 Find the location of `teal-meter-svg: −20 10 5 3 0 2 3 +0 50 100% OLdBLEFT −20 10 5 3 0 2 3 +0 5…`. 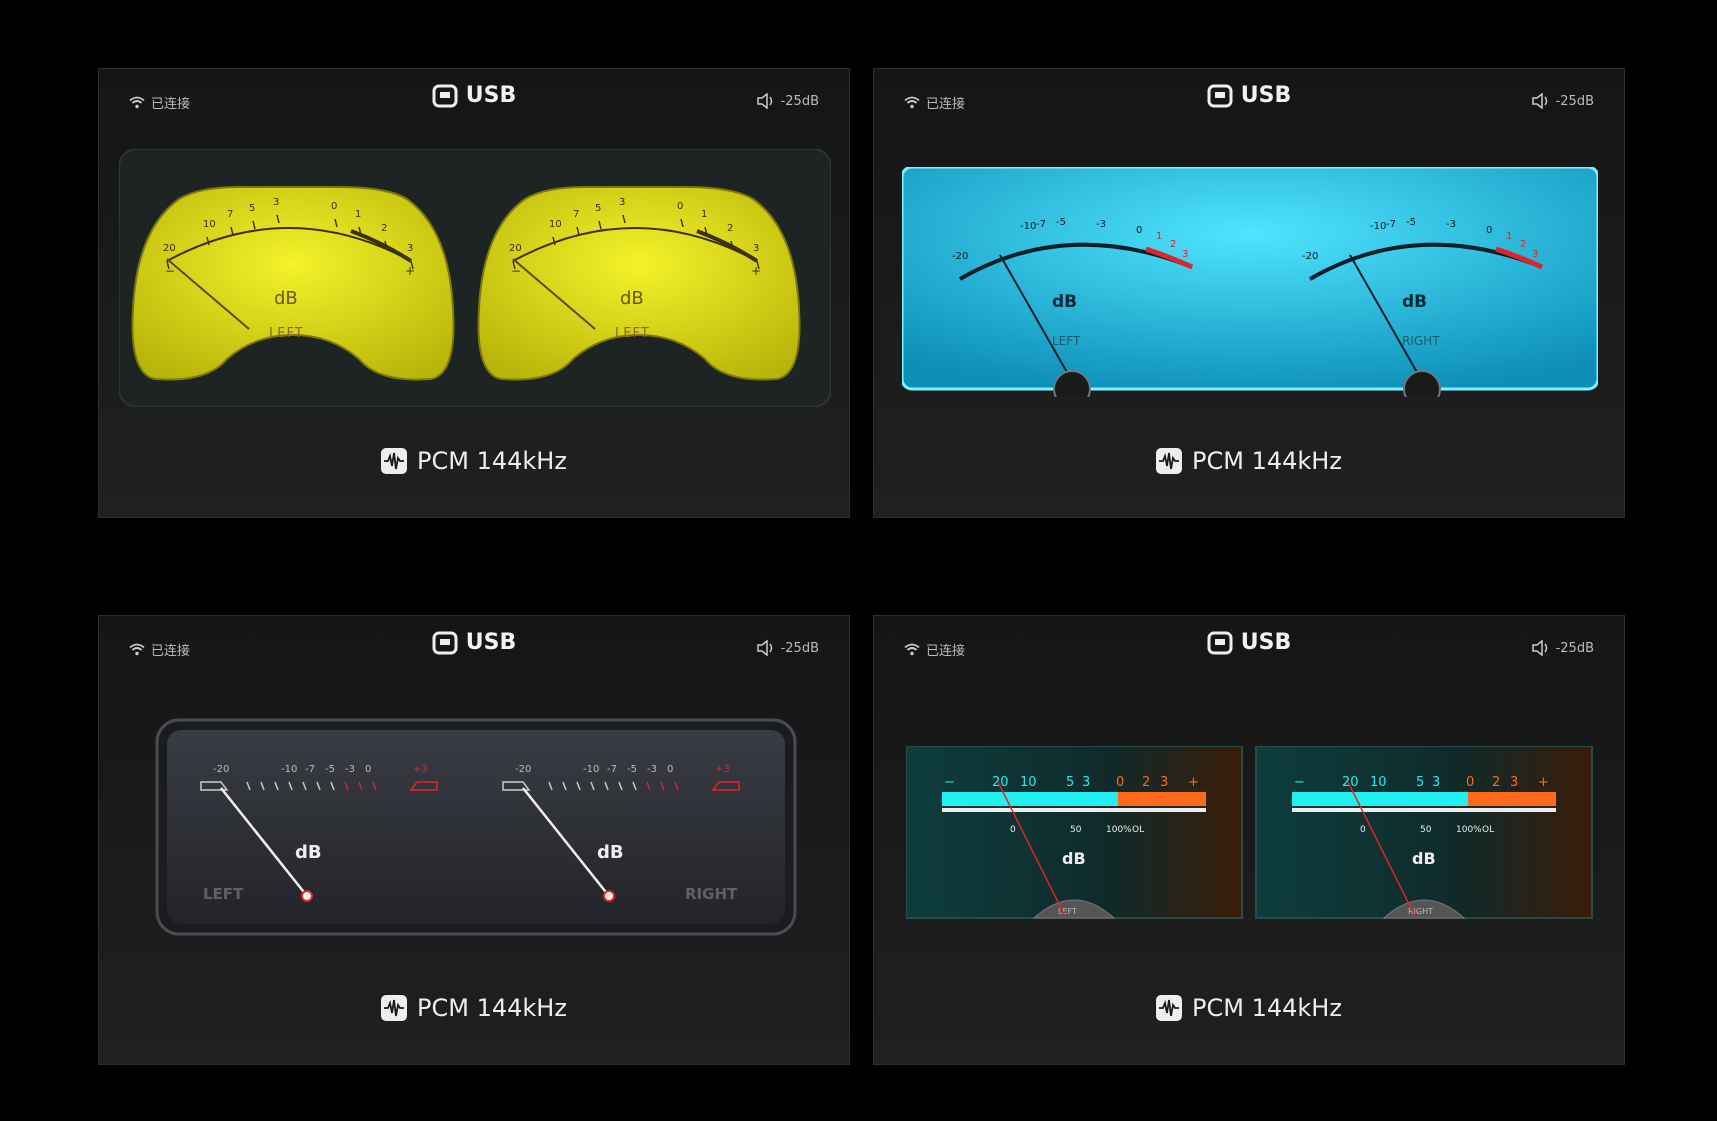

teal-meter-svg: −20 10 5 3 0 2 3 +0 50 100% OLdBLEFT −20 10 5 3 0 2 3 +0 5… is located at coordinates (1249, 832).